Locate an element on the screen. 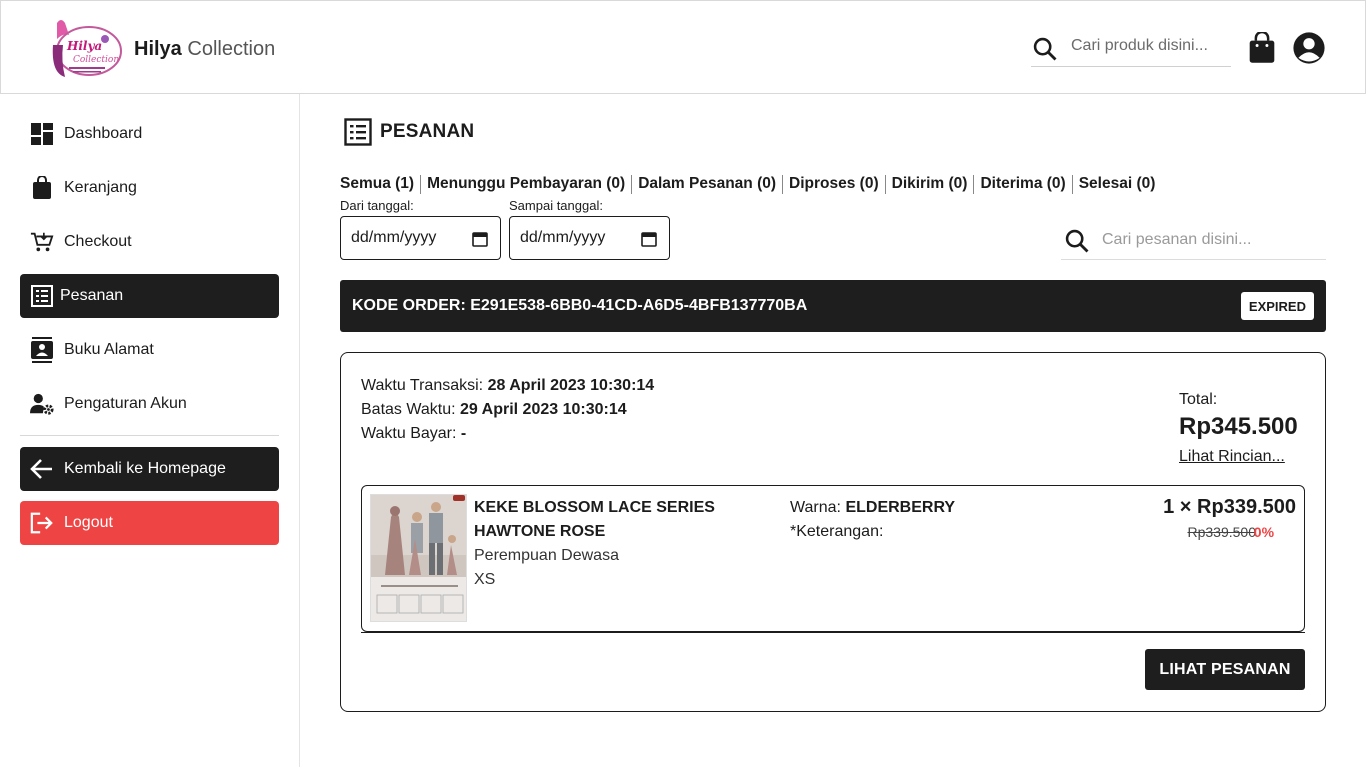 The image size is (1366, 767). sidebar-item-pesanan: Pesanan is located at coordinates (149, 296).